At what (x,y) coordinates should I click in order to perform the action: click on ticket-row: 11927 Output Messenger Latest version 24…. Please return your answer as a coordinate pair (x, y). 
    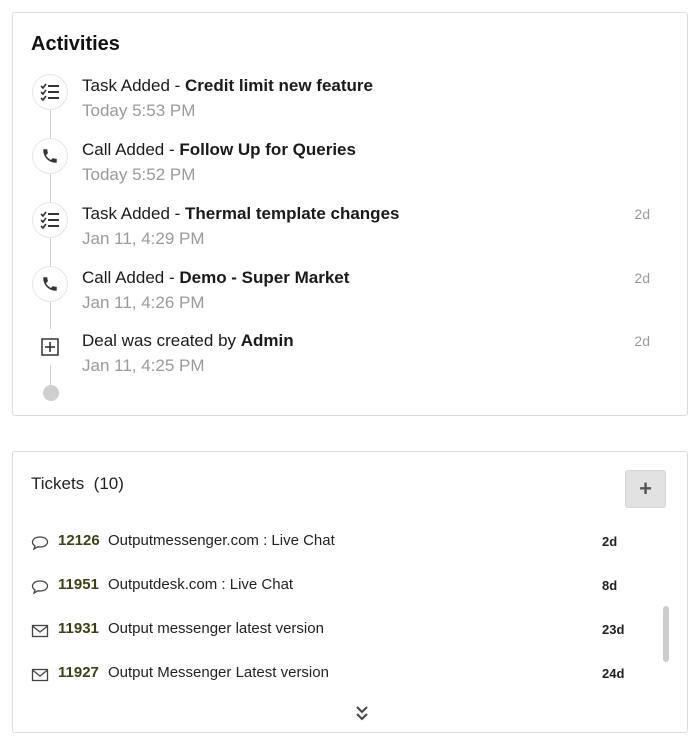
    Looking at the image, I should click on (333, 676).